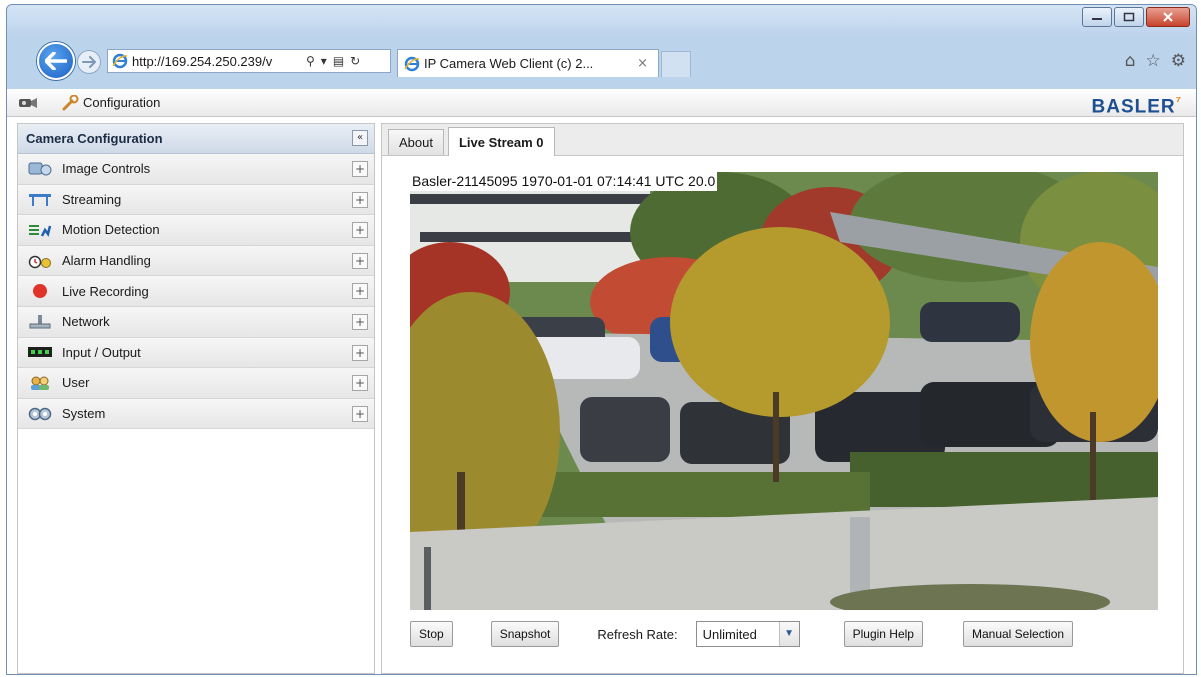  I want to click on address-bar: http://169.254.250.239/v ⚲ ▾ ▤ ↻, so click(249, 61).